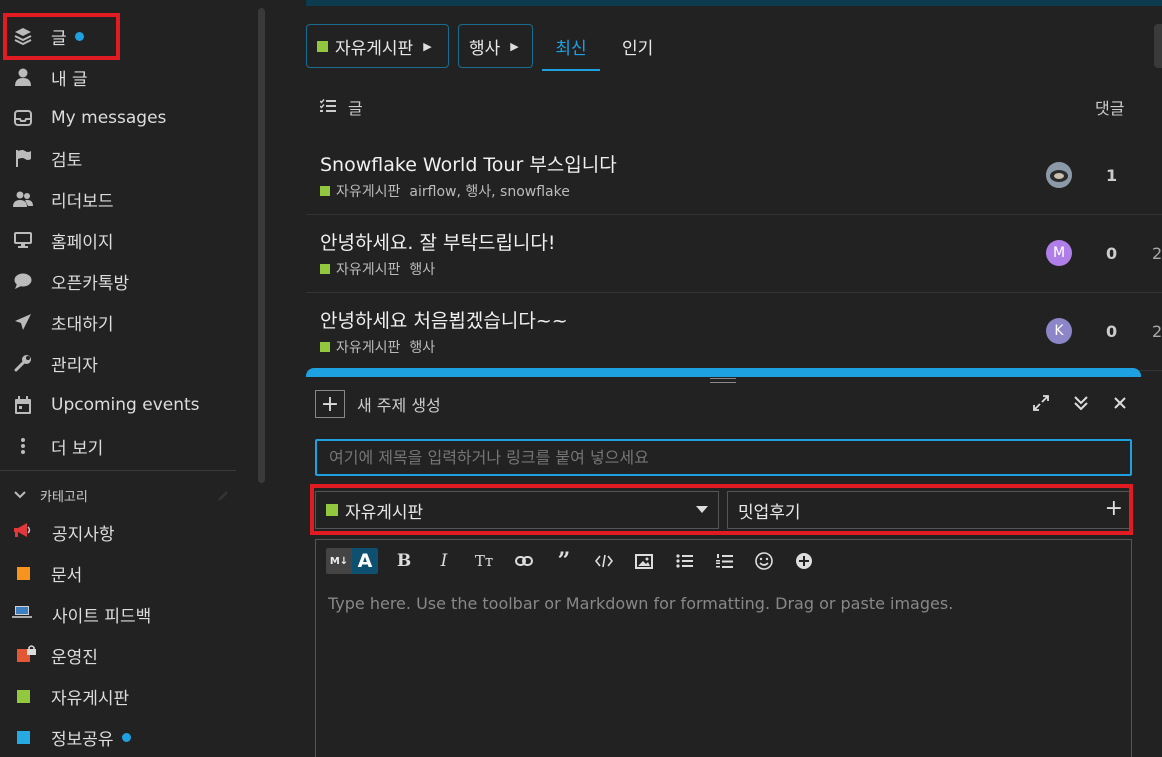 Image resolution: width=1162 pixels, height=757 pixels. Describe the element at coordinates (804, 561) in the screenshot. I see `add-more-icon` at that location.